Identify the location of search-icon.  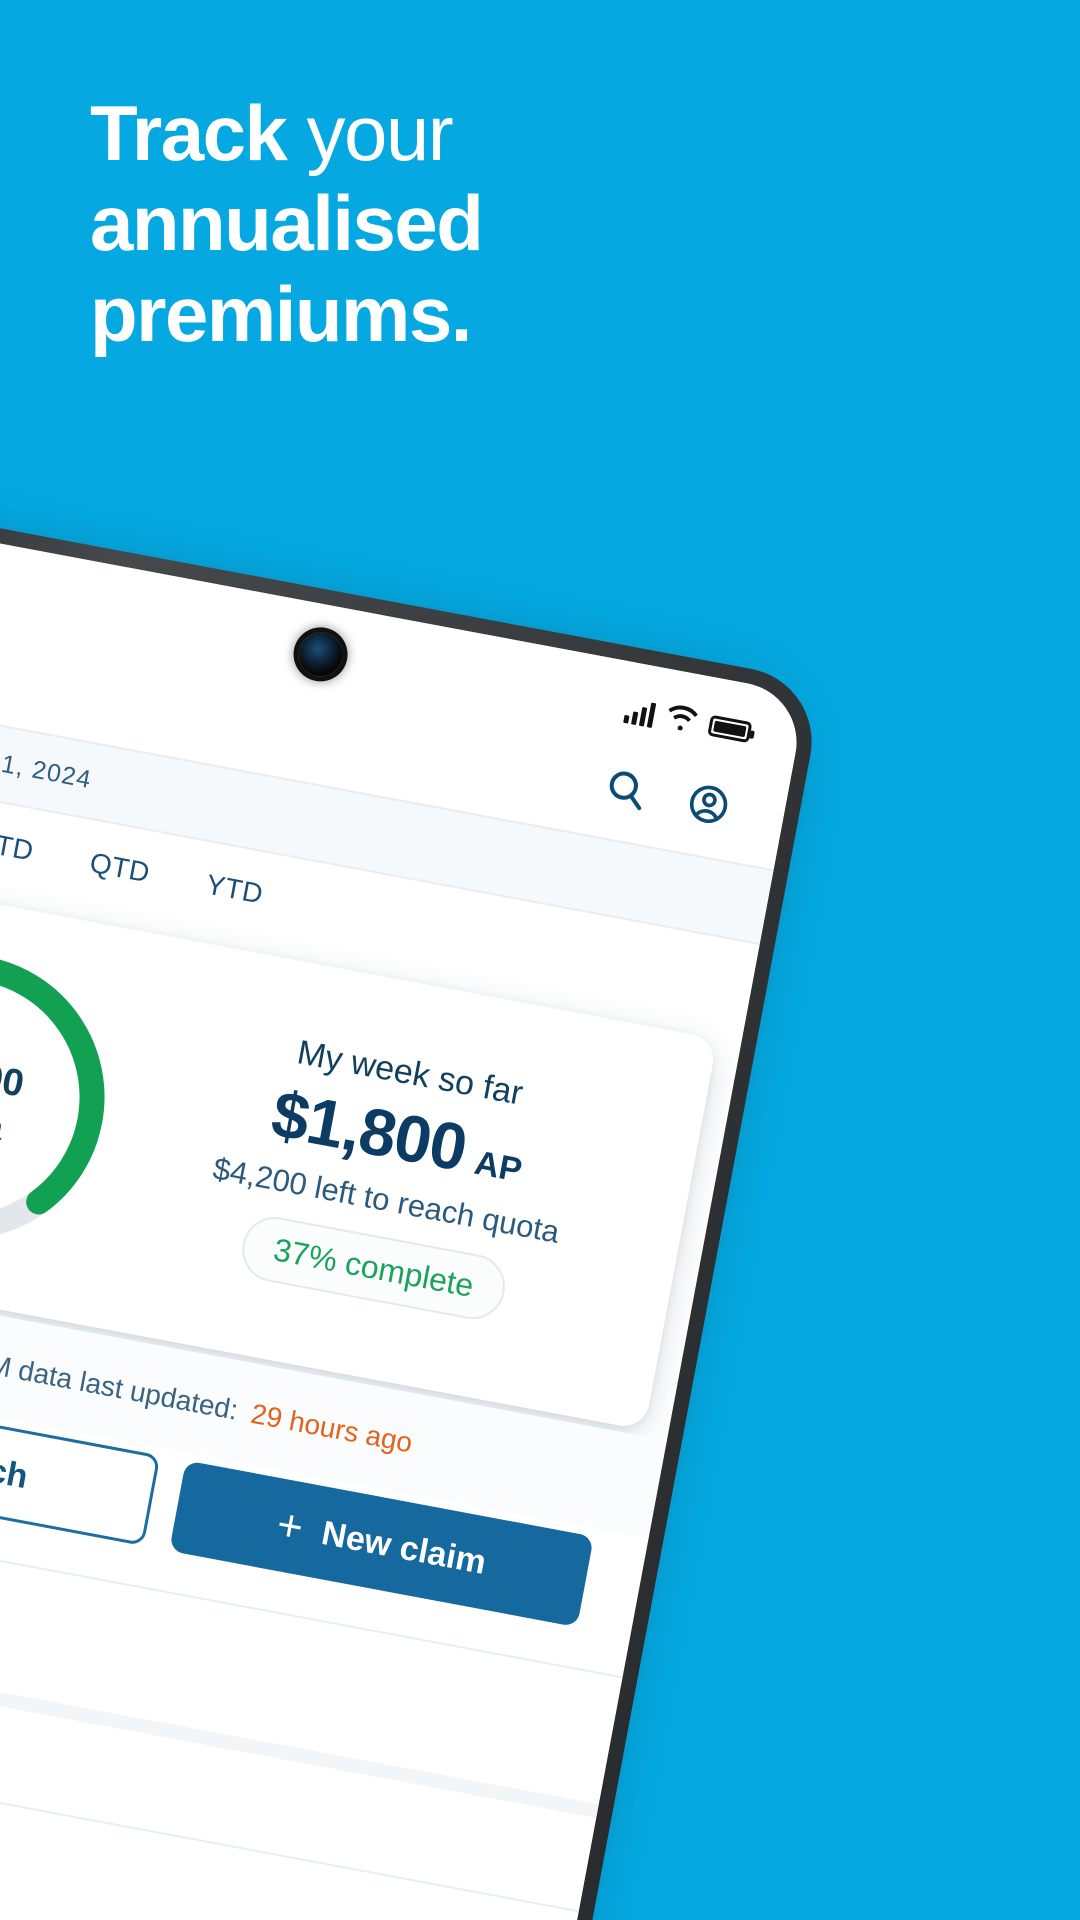
(625, 788).